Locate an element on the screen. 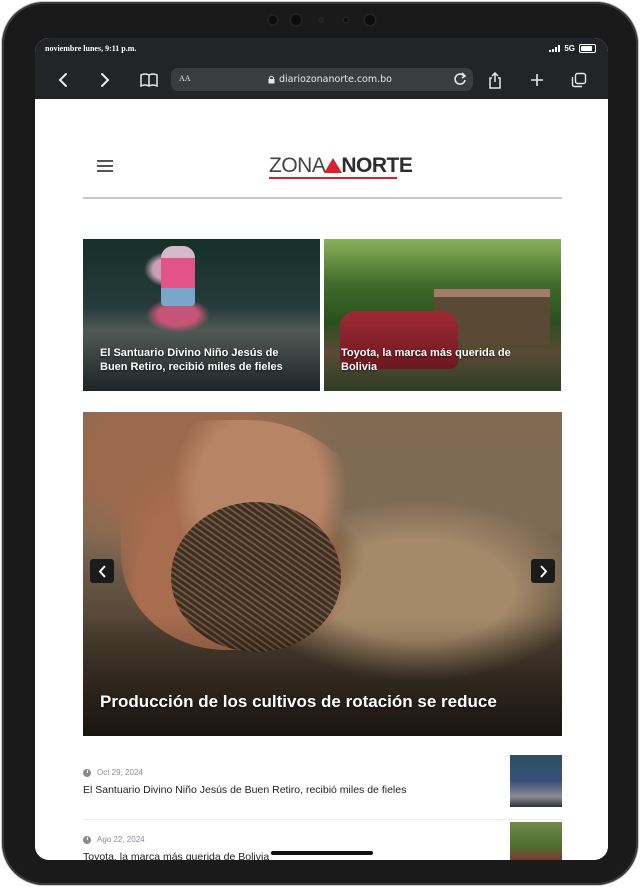  ambient-sensor is located at coordinates (346, 20).